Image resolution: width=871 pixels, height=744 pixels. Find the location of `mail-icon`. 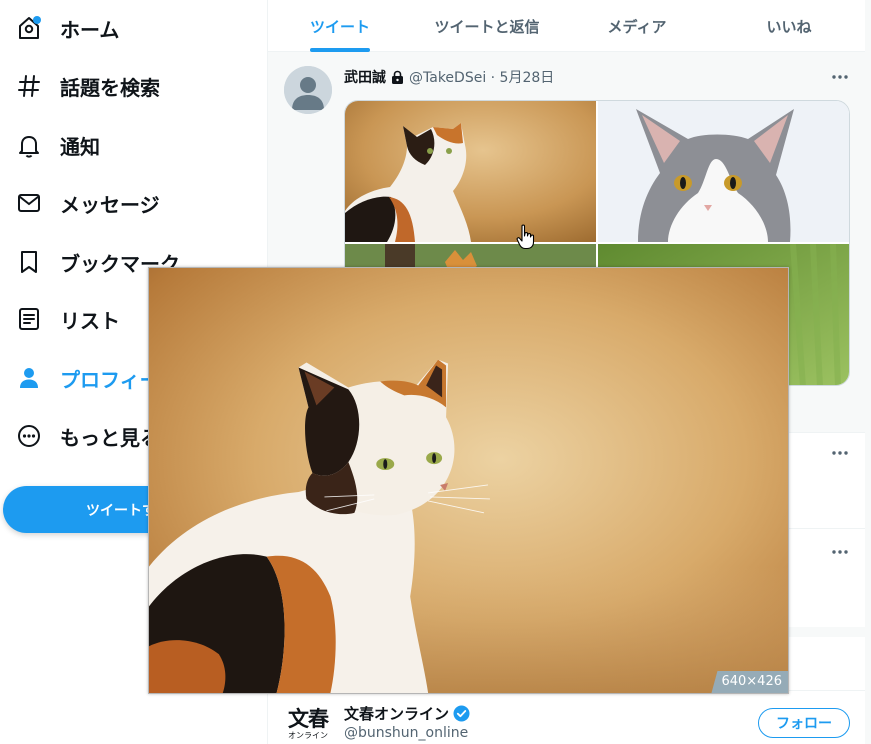

mail-icon is located at coordinates (29, 203).